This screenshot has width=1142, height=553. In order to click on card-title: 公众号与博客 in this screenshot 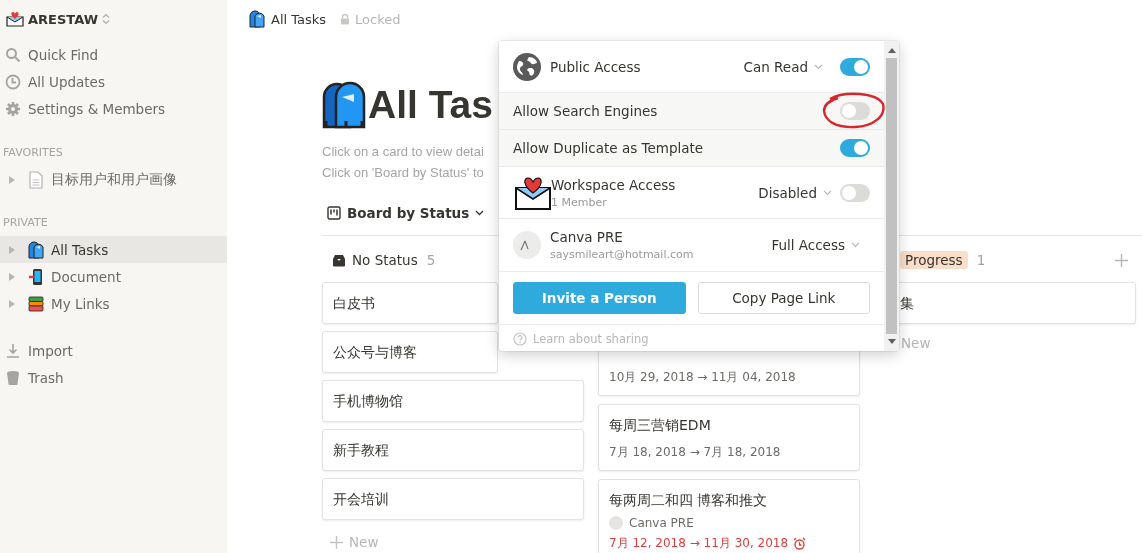, I will do `click(375, 352)`.